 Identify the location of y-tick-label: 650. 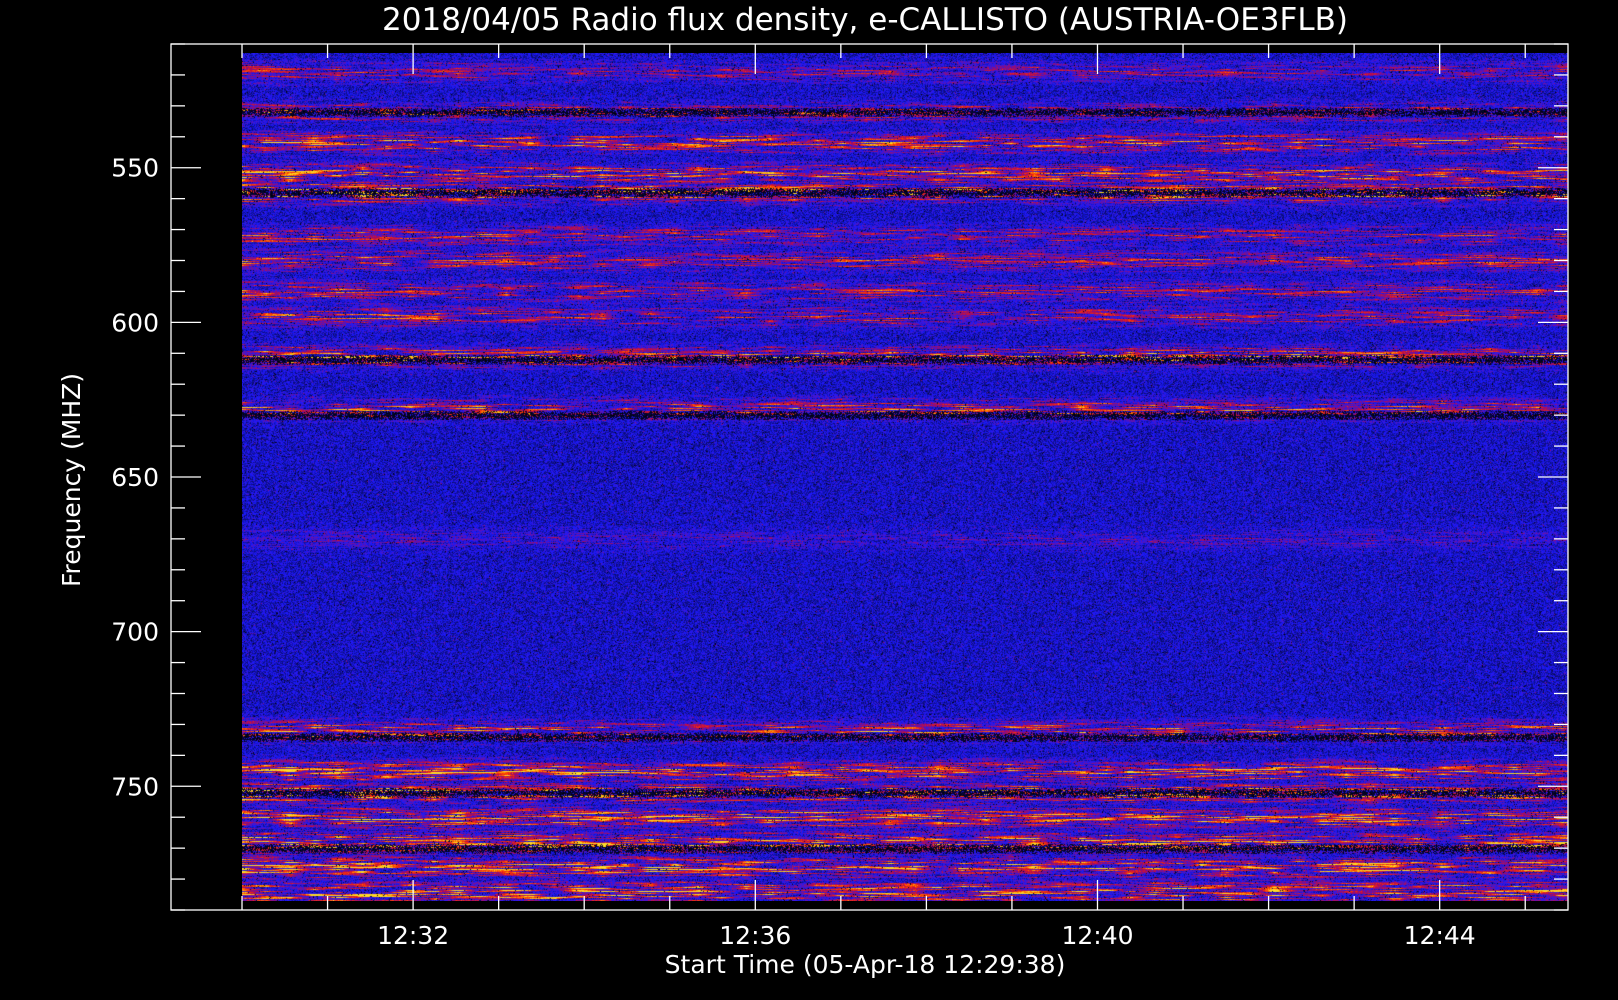
(135, 477).